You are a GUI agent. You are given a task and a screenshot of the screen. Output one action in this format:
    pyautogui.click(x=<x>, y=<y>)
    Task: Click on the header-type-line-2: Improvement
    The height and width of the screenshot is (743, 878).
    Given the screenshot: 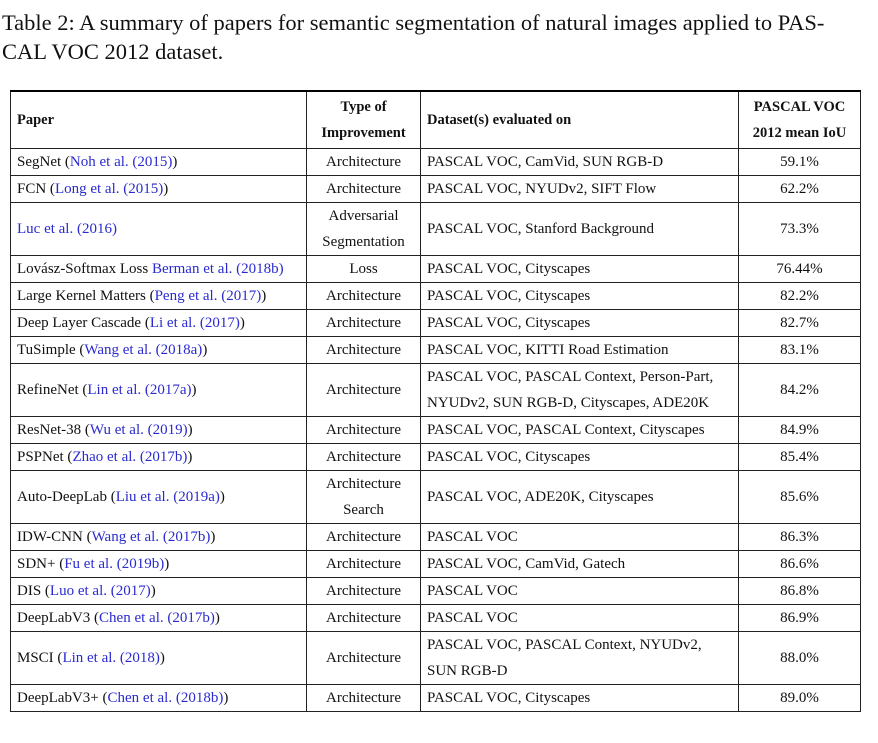 What is the action you would take?
    pyautogui.click(x=363, y=133)
    